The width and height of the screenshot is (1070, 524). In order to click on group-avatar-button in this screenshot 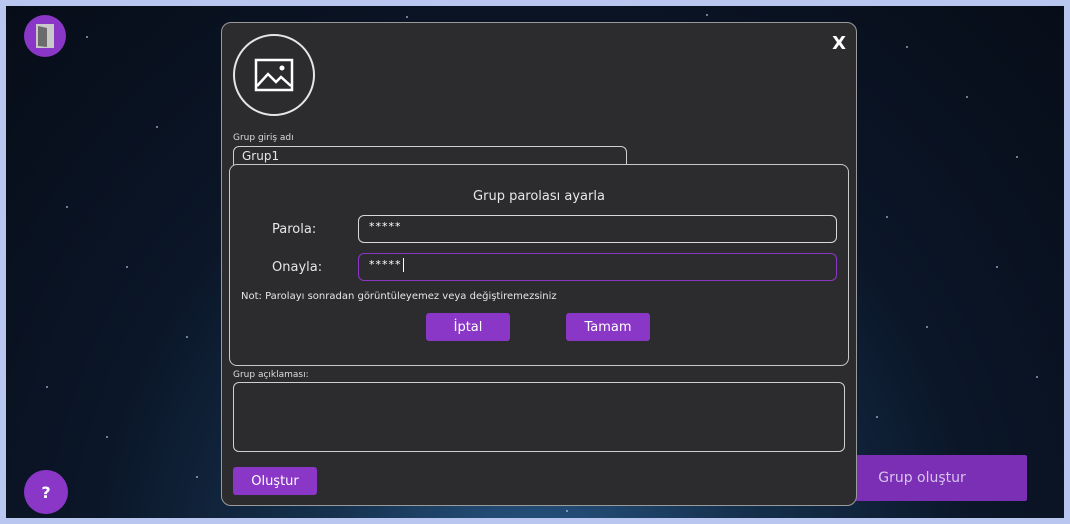, I will do `click(274, 75)`.